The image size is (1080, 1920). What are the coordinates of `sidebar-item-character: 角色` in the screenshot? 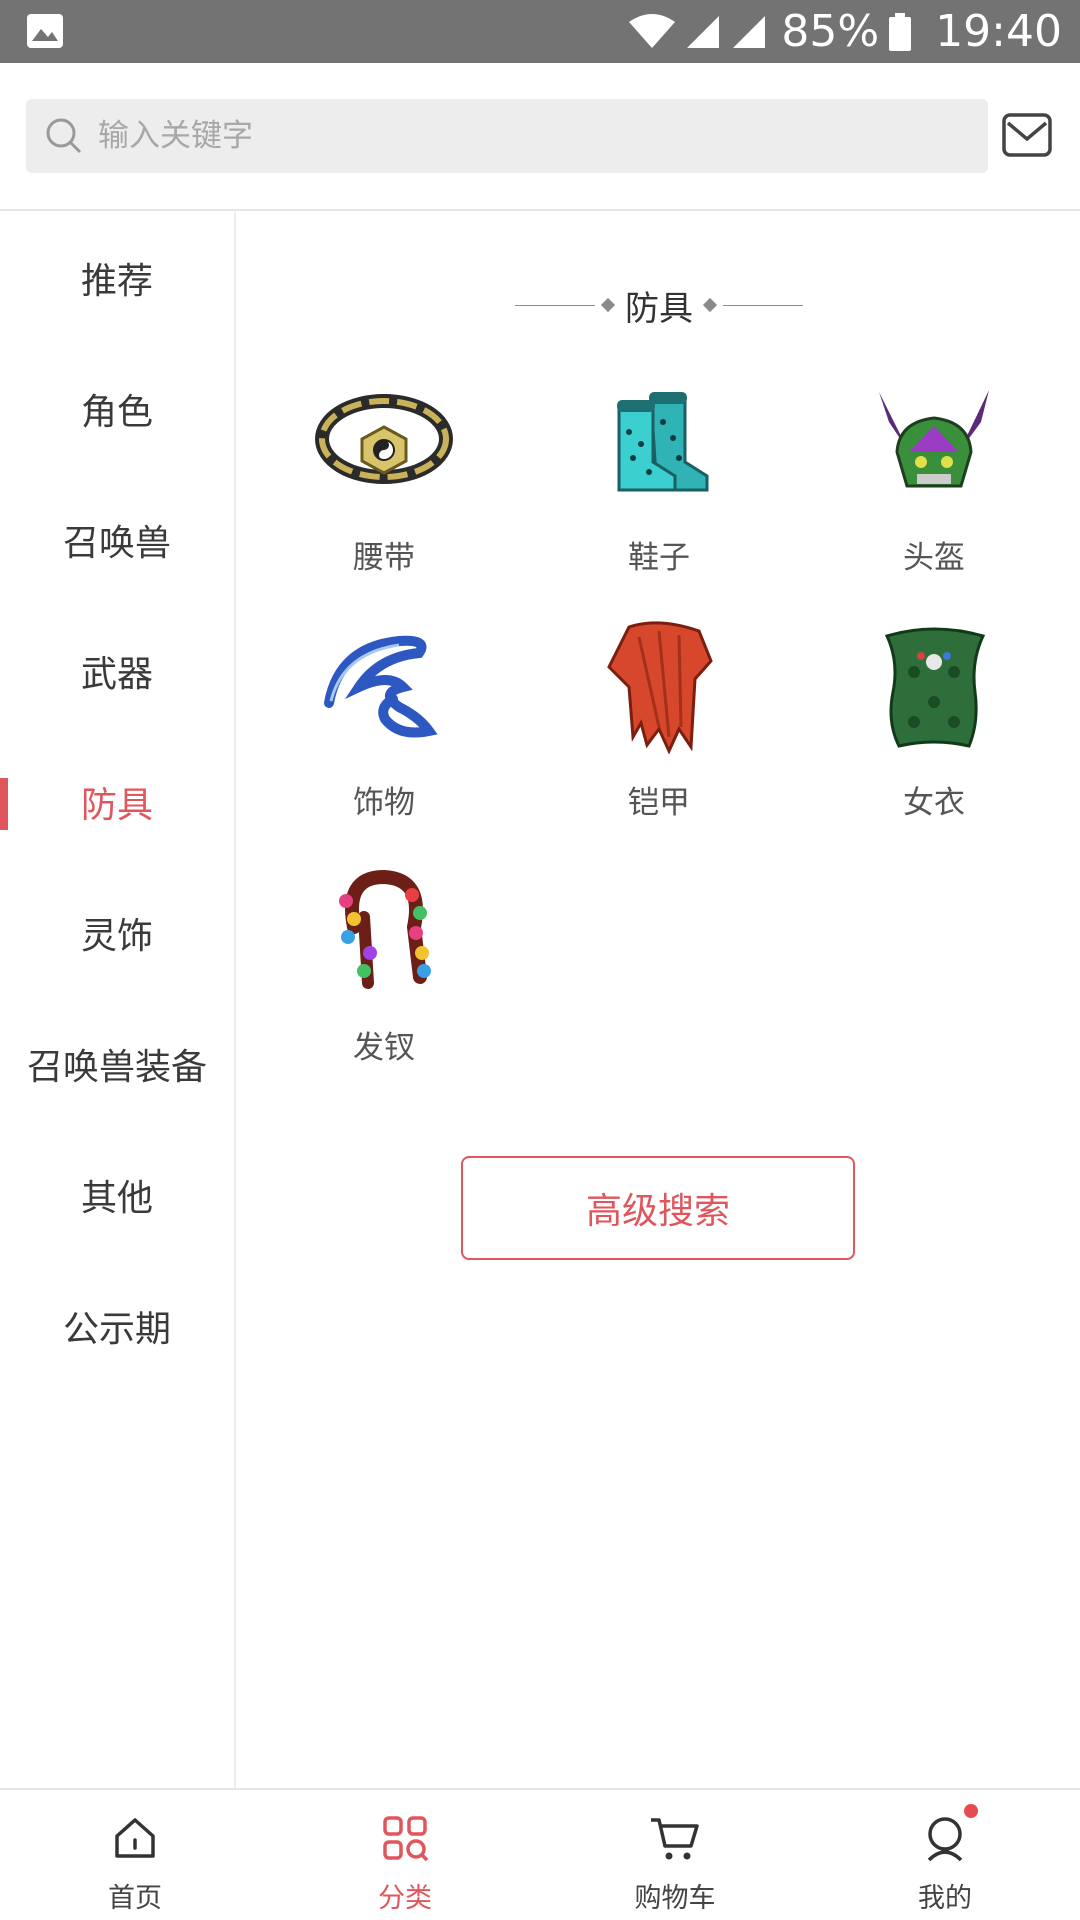 It's located at (117, 408).